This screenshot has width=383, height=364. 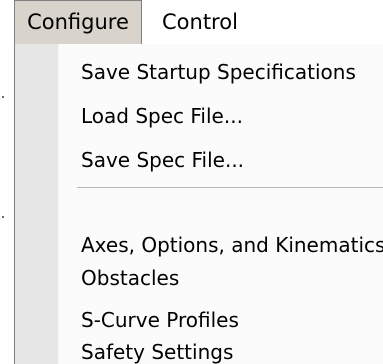 What do you see at coordinates (7, 22) in the screenshot?
I see `menu-bar-left-edge` at bounding box center [7, 22].